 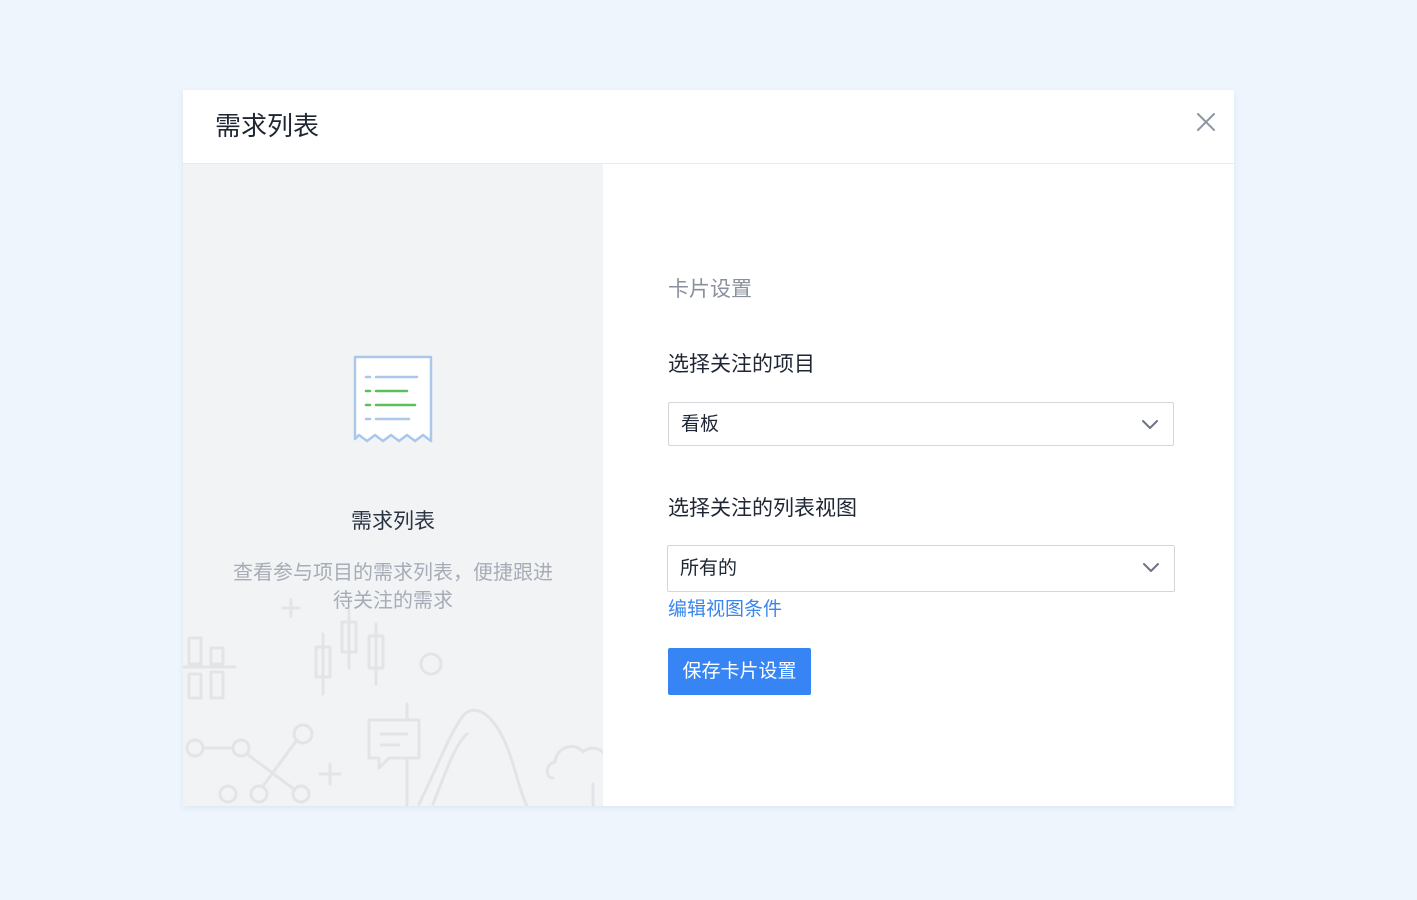 What do you see at coordinates (267, 127) in the screenshot?
I see `modal-title: 需求列表` at bounding box center [267, 127].